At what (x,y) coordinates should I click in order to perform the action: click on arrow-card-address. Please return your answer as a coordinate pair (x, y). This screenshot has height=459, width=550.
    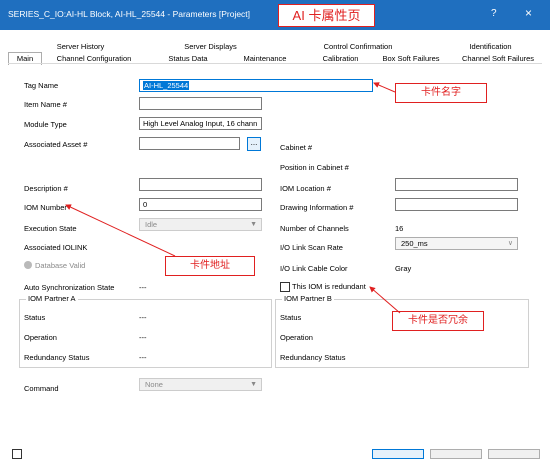
    Looking at the image, I should click on (120, 230).